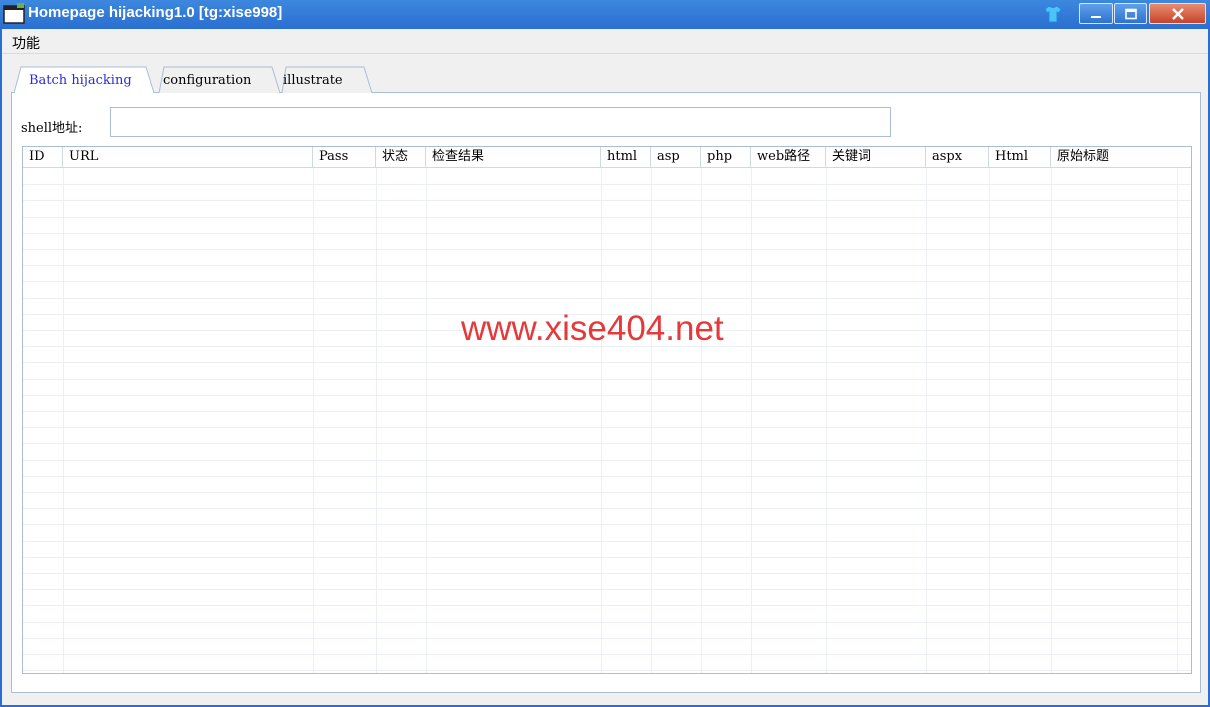 Image resolution: width=1210 pixels, height=707 pixels. What do you see at coordinates (605, 41) in the screenshot?
I see `menu-bar: 功能` at bounding box center [605, 41].